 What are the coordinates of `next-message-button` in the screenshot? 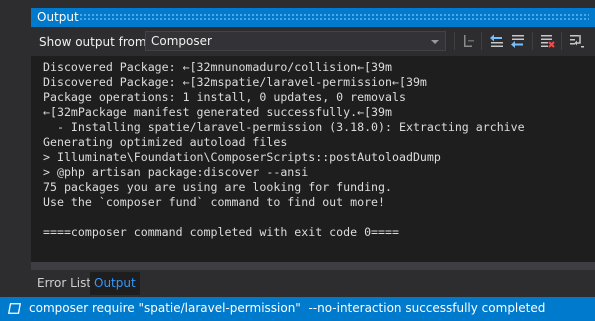 It's located at (518, 41).